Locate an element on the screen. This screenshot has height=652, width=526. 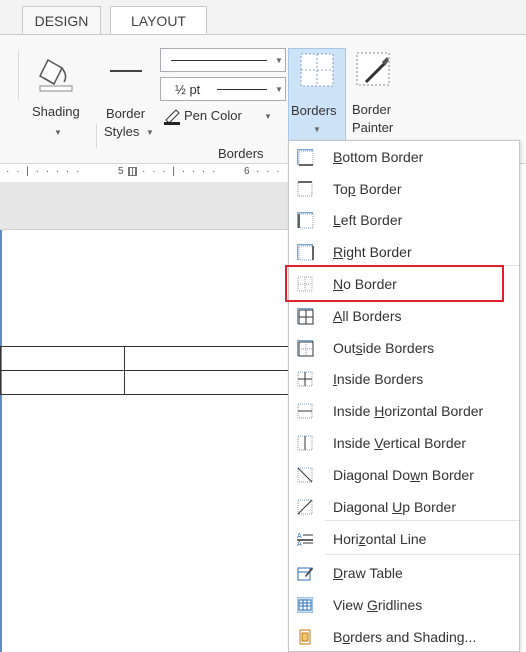
diagonal-up-border-icon is located at coordinates (305, 507).